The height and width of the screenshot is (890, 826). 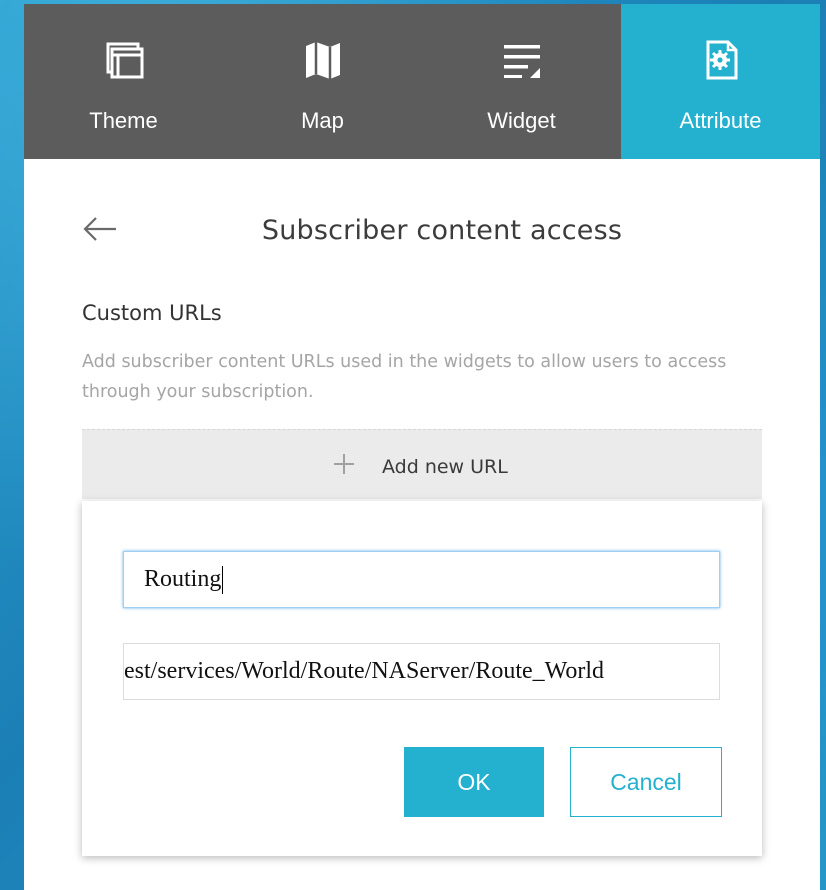 I want to click on tab-widget-label: Widget, so click(x=521, y=120).